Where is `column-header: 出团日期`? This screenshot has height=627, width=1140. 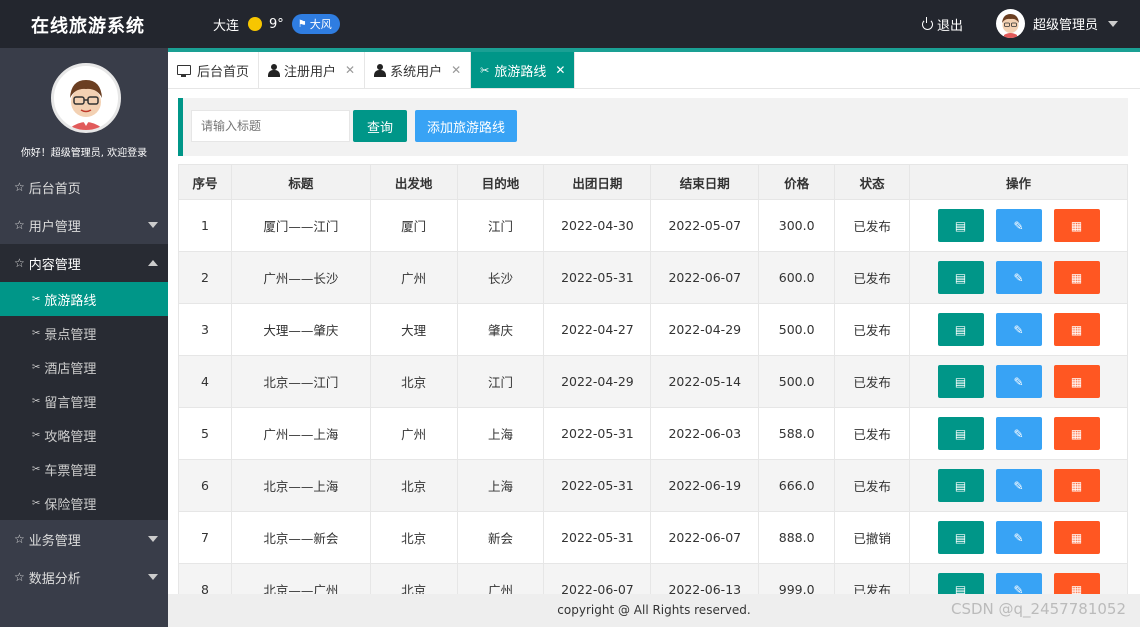
column-header: 出团日期 is located at coordinates (597, 182).